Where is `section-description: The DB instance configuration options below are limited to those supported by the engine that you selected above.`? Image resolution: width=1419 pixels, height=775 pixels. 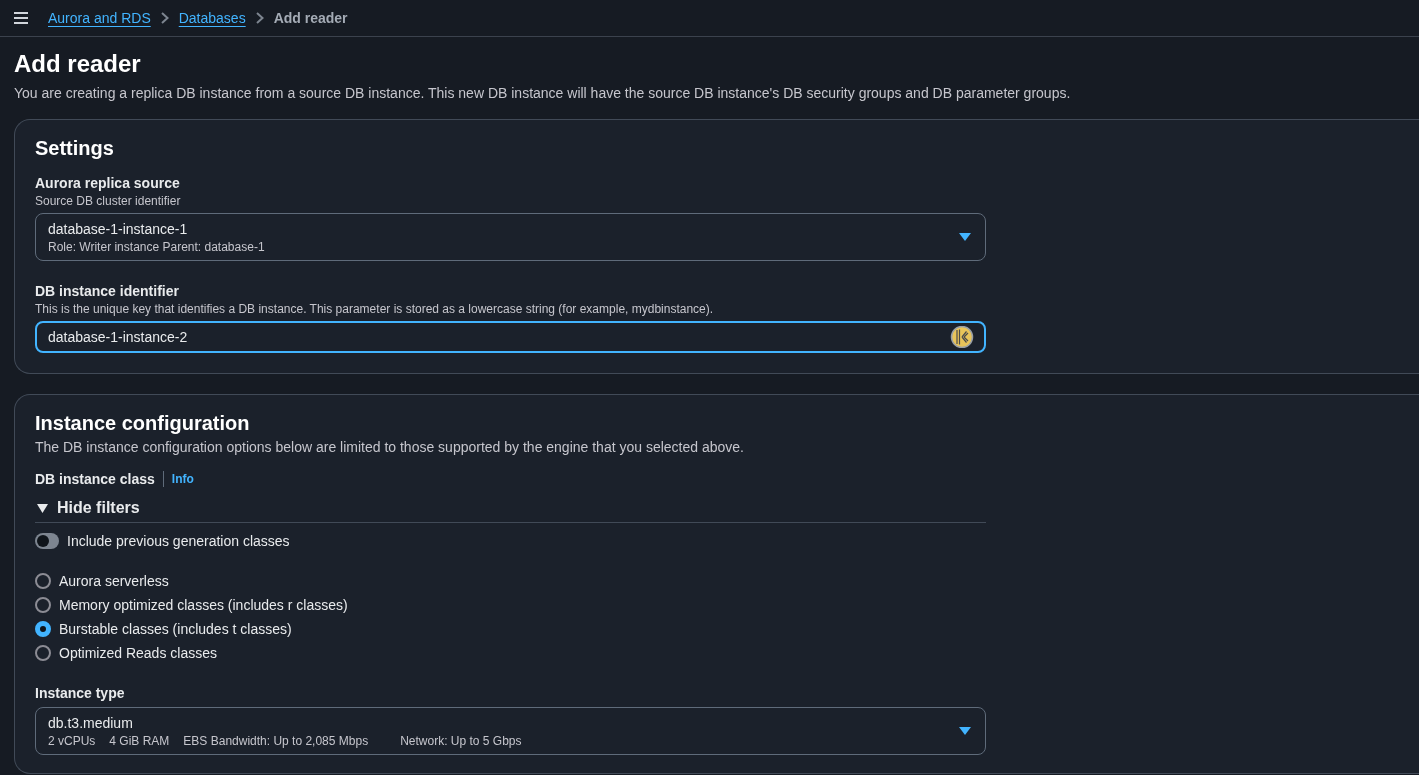
section-description: The DB instance configuration options below are limited to those supported by the engine that you selected above. is located at coordinates (390, 447).